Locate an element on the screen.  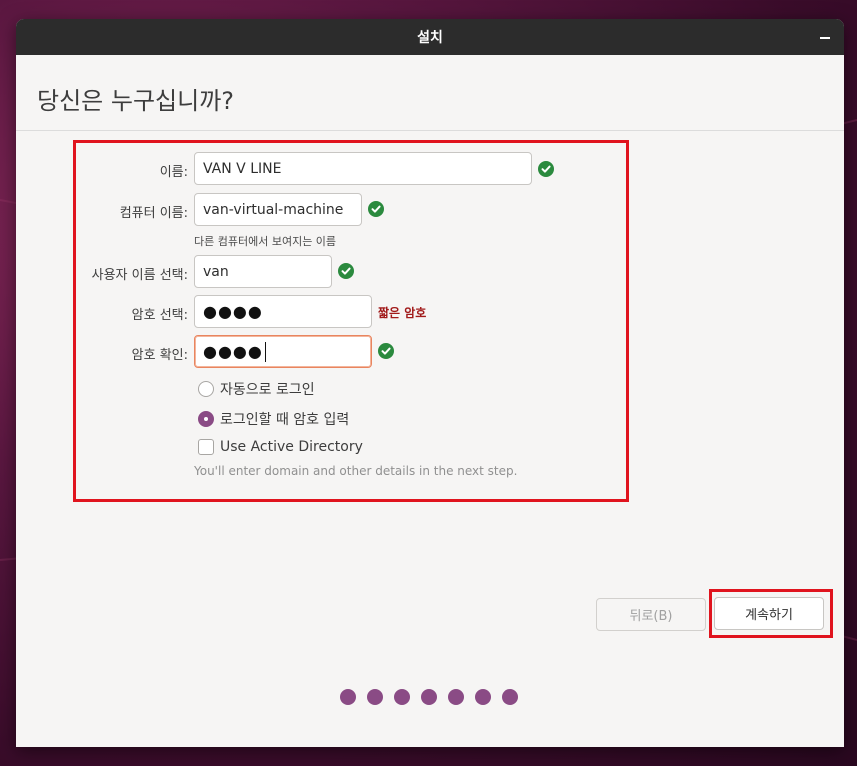
window-title: 설치 is located at coordinates (430, 38).